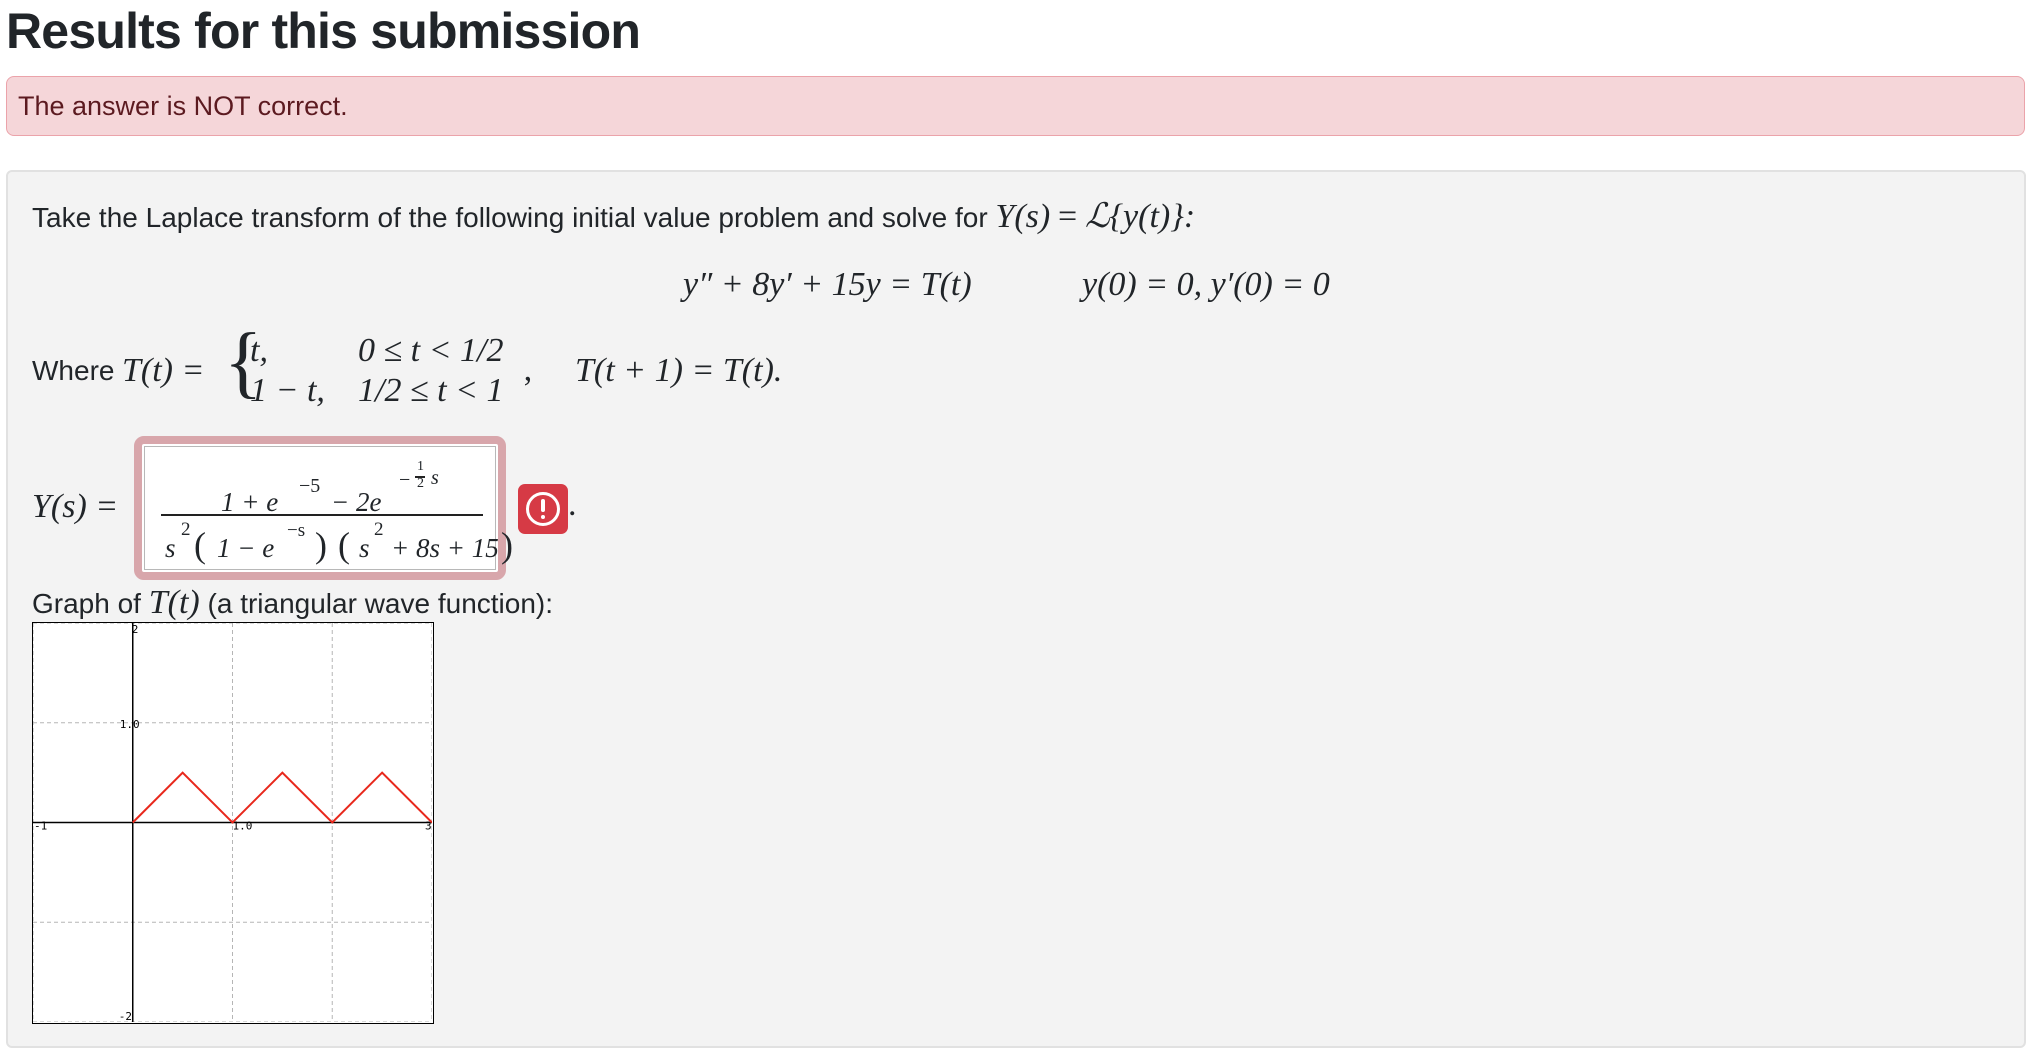  Describe the element at coordinates (174, 602) in the screenshot. I see `graph-caption-math: T(t)` at that location.